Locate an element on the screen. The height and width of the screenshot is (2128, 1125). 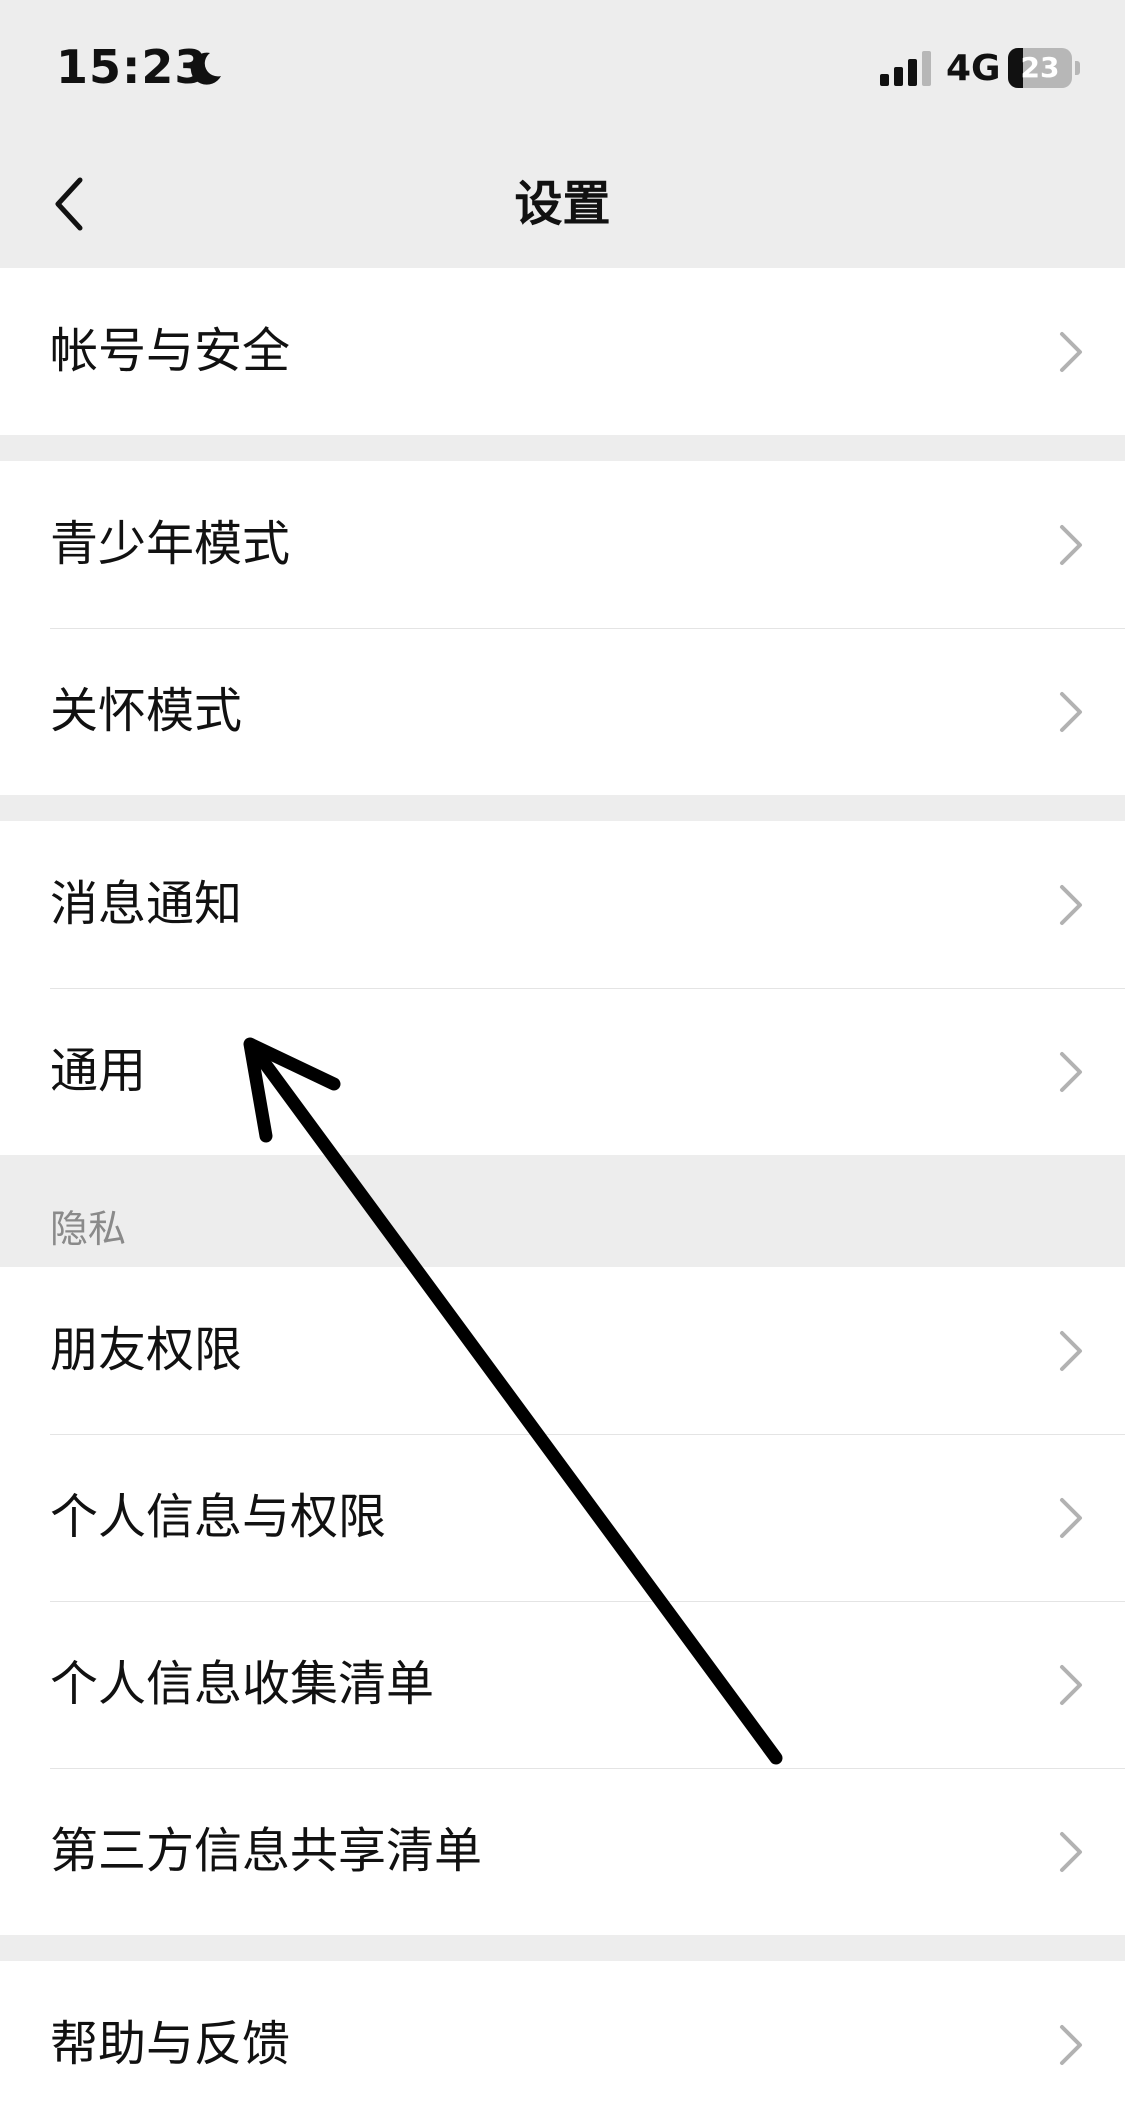
settings-row-friend-permissions: 朋友权限 is located at coordinates (562, 1350).